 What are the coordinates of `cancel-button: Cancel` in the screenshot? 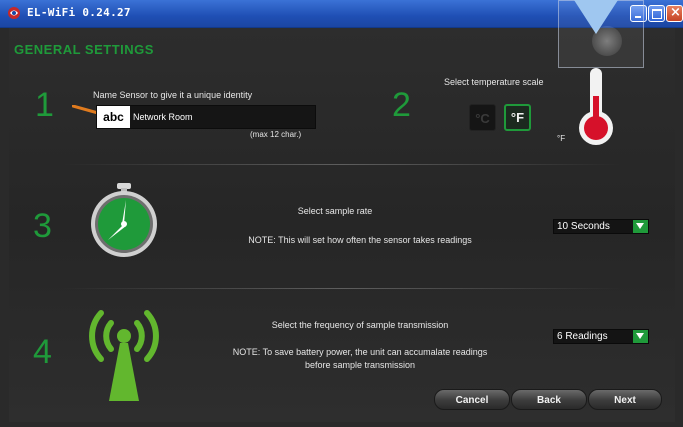 It's located at (472, 399).